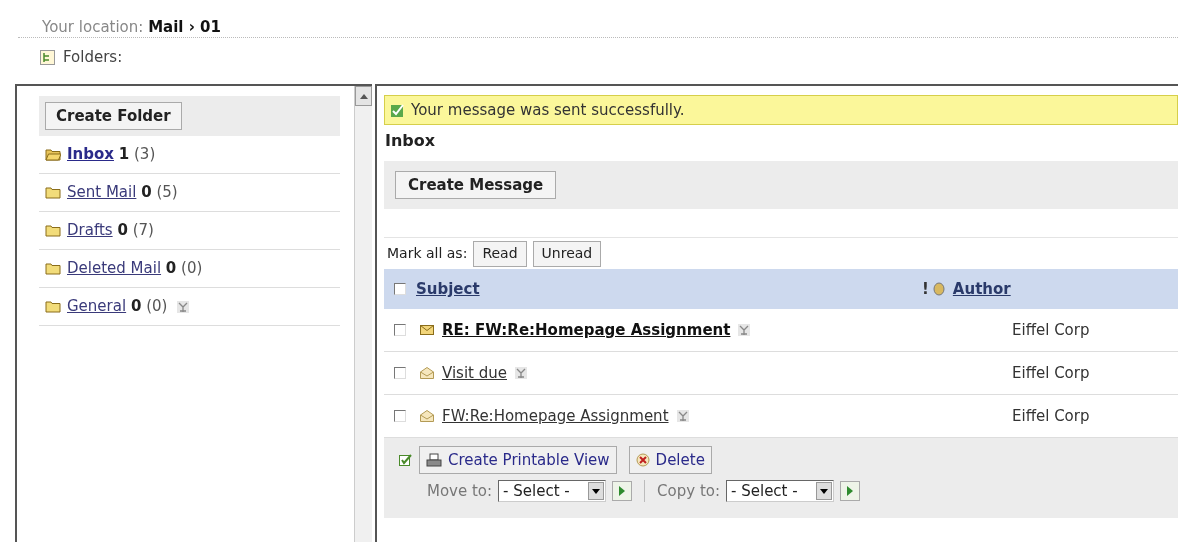 The width and height of the screenshot is (1178, 542). I want to click on copy-to-label: Copy to:, so click(689, 491).